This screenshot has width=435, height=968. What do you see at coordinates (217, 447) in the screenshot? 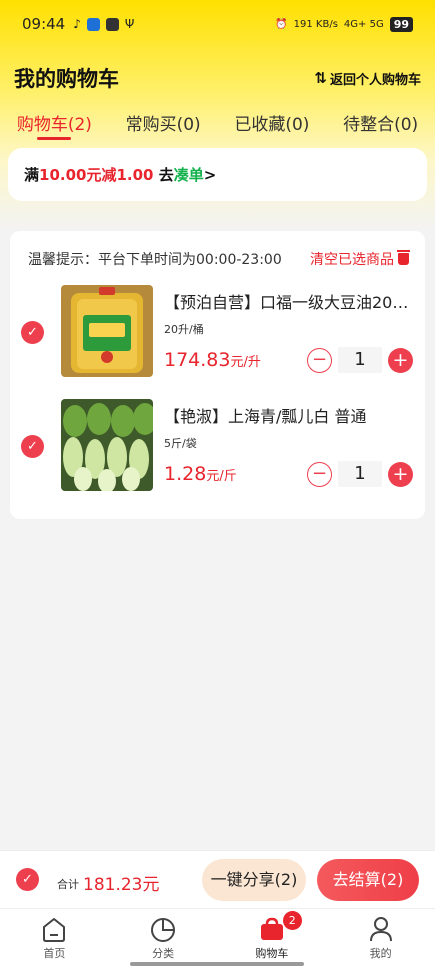
I see `cart-item: ✓ 【艳淑】上海青/瓢儿白 普通 5斤/袋 1.28元/斤 − 1 +` at bounding box center [217, 447].